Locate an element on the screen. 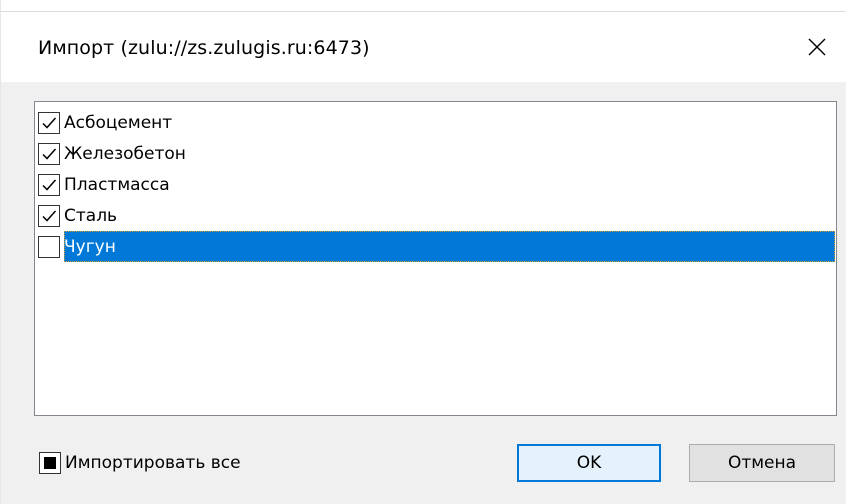 This screenshot has width=846, height=504. list-item-plastic: Пластмасса is located at coordinates (436, 184).